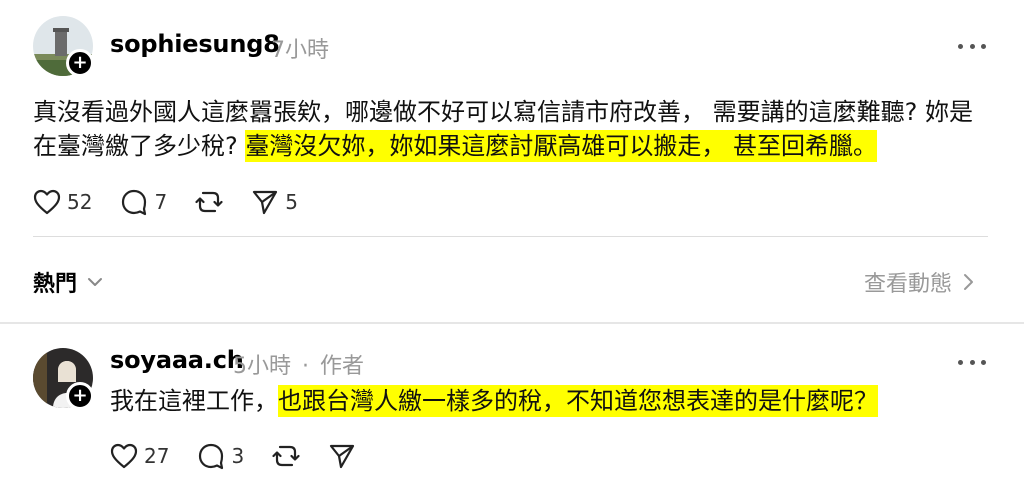  I want to click on reply-time: 5小時, so click(262, 366).